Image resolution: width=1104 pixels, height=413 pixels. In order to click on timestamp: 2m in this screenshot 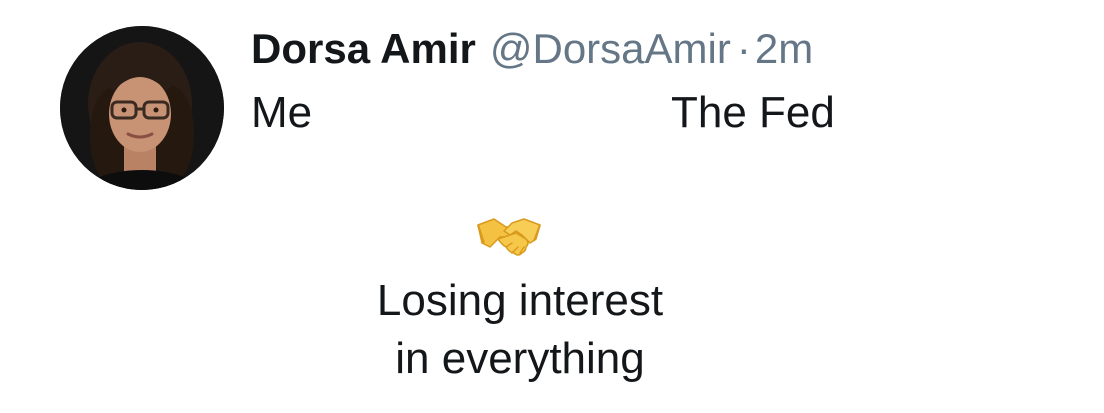, I will do `click(784, 48)`.